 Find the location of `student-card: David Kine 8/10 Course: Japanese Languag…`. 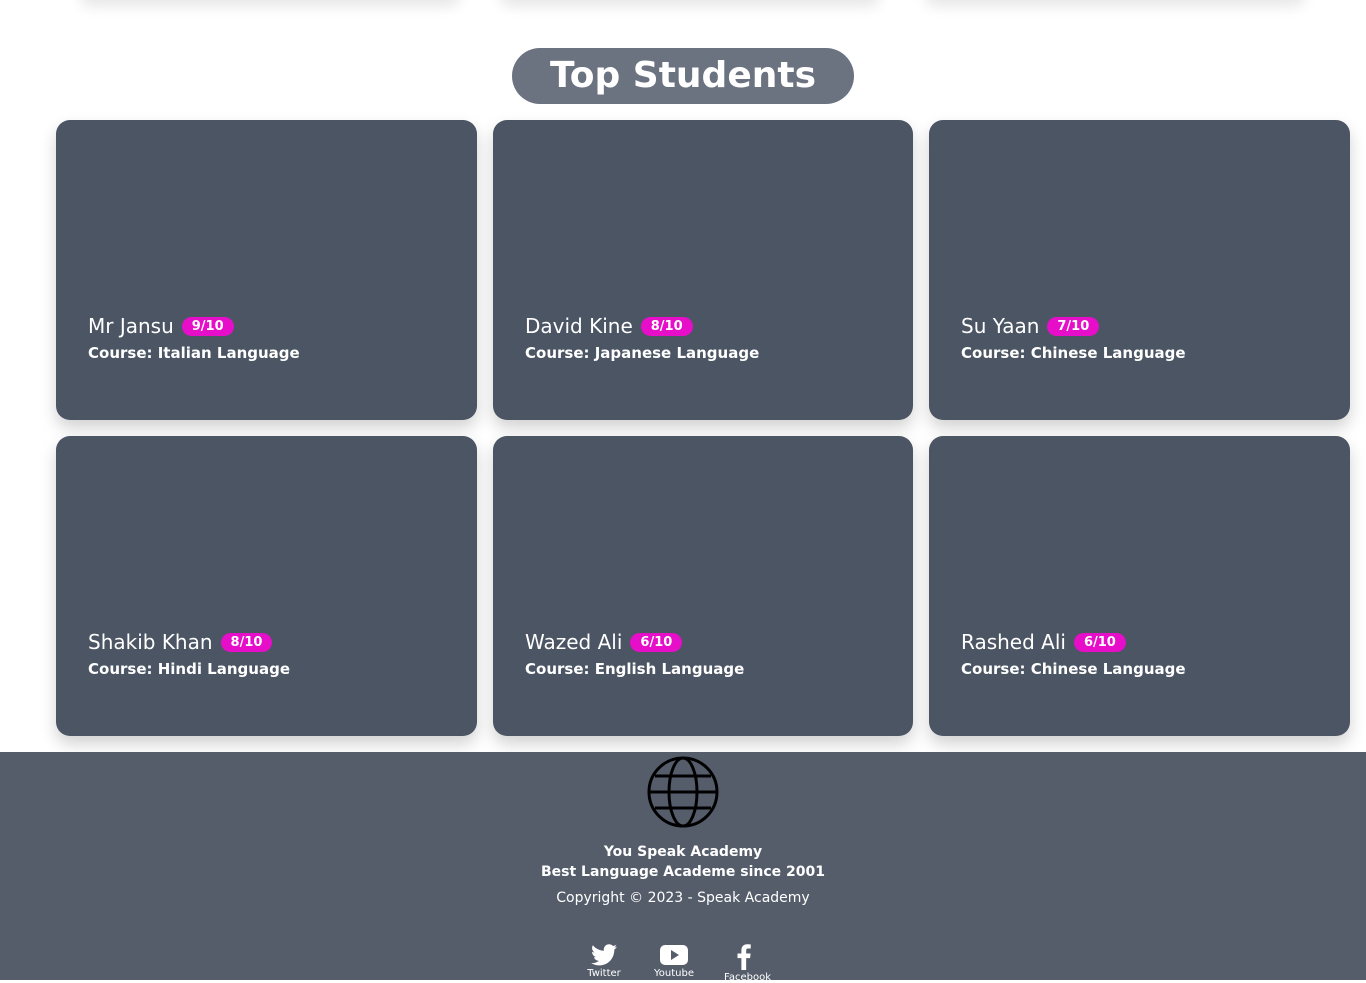

student-card: David Kine 8/10 Course: Japanese Languag… is located at coordinates (703, 270).